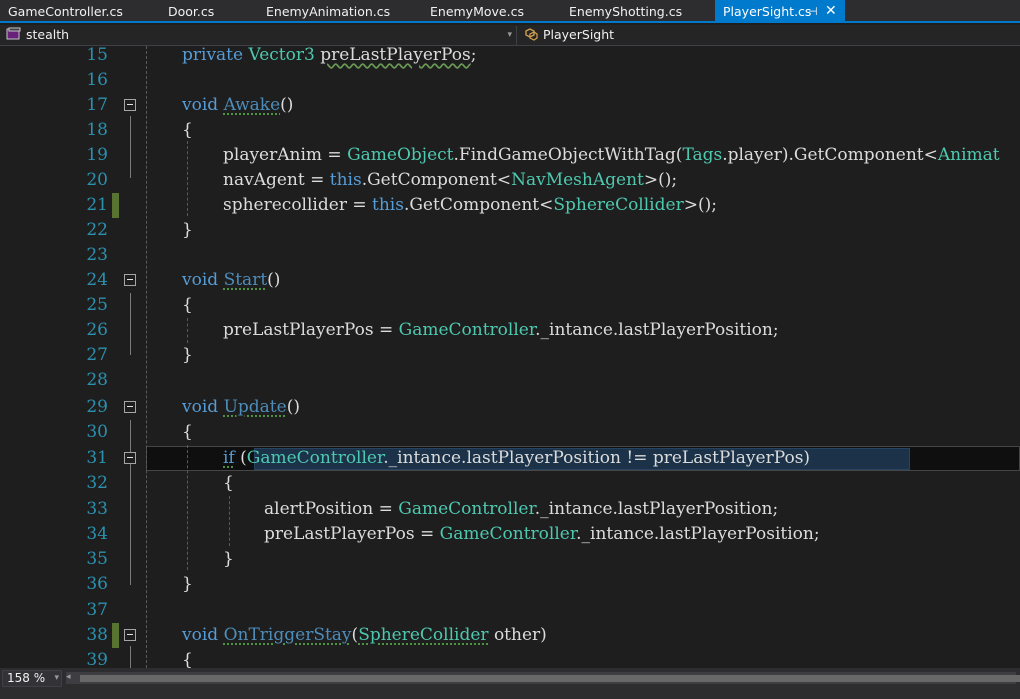 Image resolution: width=1020 pixels, height=699 pixels. I want to click on method-name: Start, so click(245, 280).